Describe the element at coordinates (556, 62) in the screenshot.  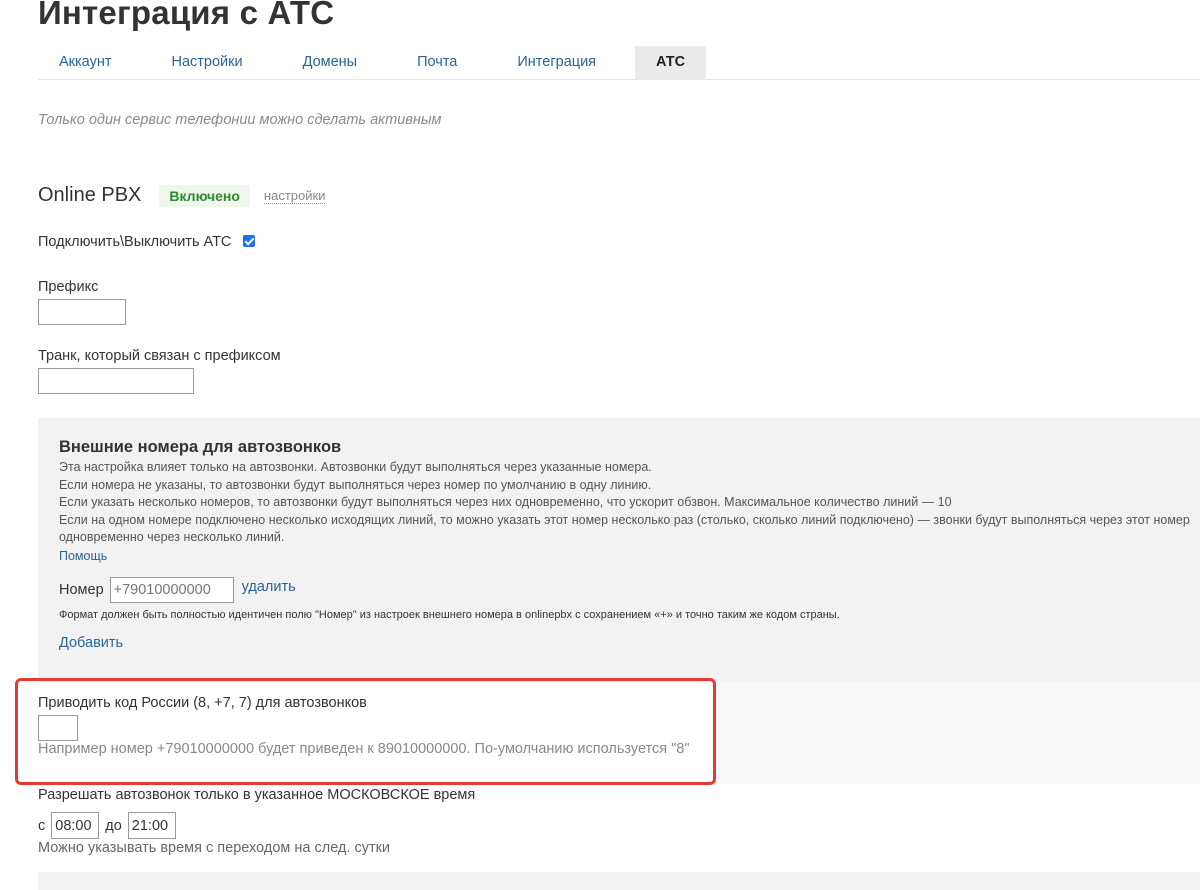
I see `tab-integration: Интеграция` at that location.